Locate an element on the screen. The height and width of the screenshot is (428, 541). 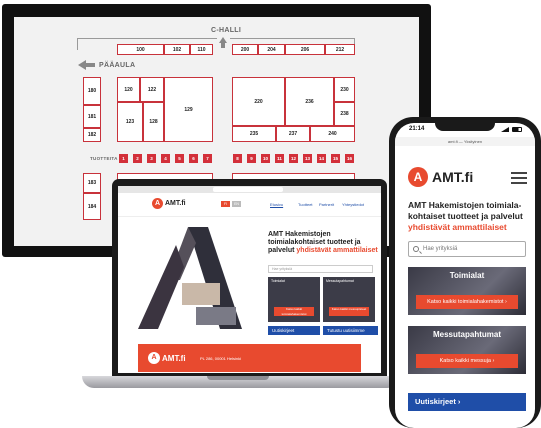
battery-icon is located at coordinates (517, 129).